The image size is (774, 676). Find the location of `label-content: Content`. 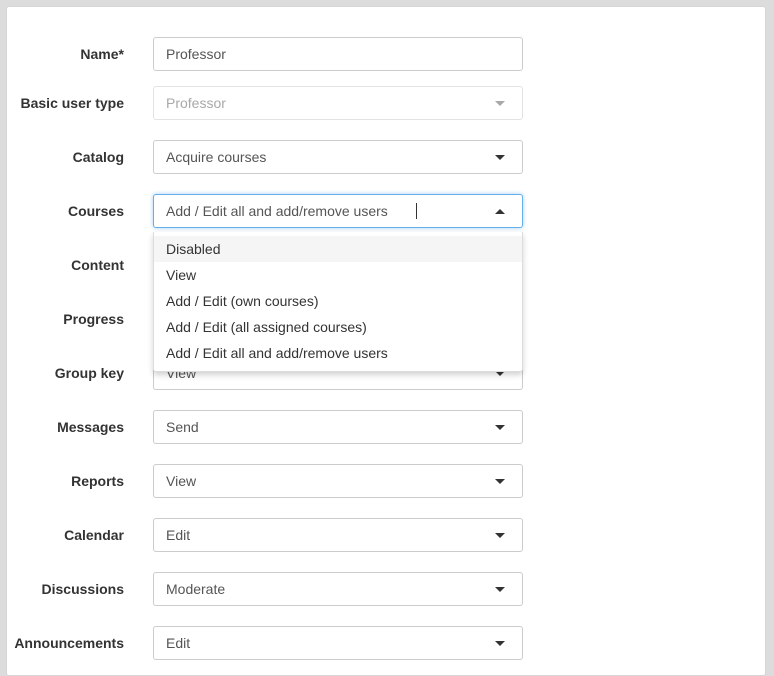

label-content: Content is located at coordinates (97, 265).